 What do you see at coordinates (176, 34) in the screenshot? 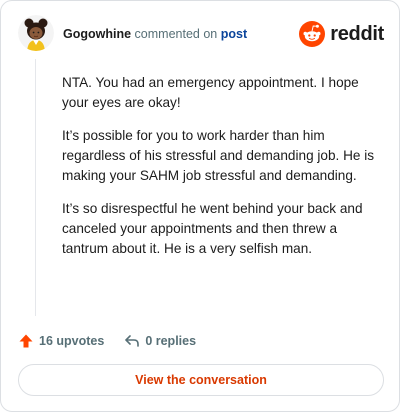
I see `action-text: commented on` at bounding box center [176, 34].